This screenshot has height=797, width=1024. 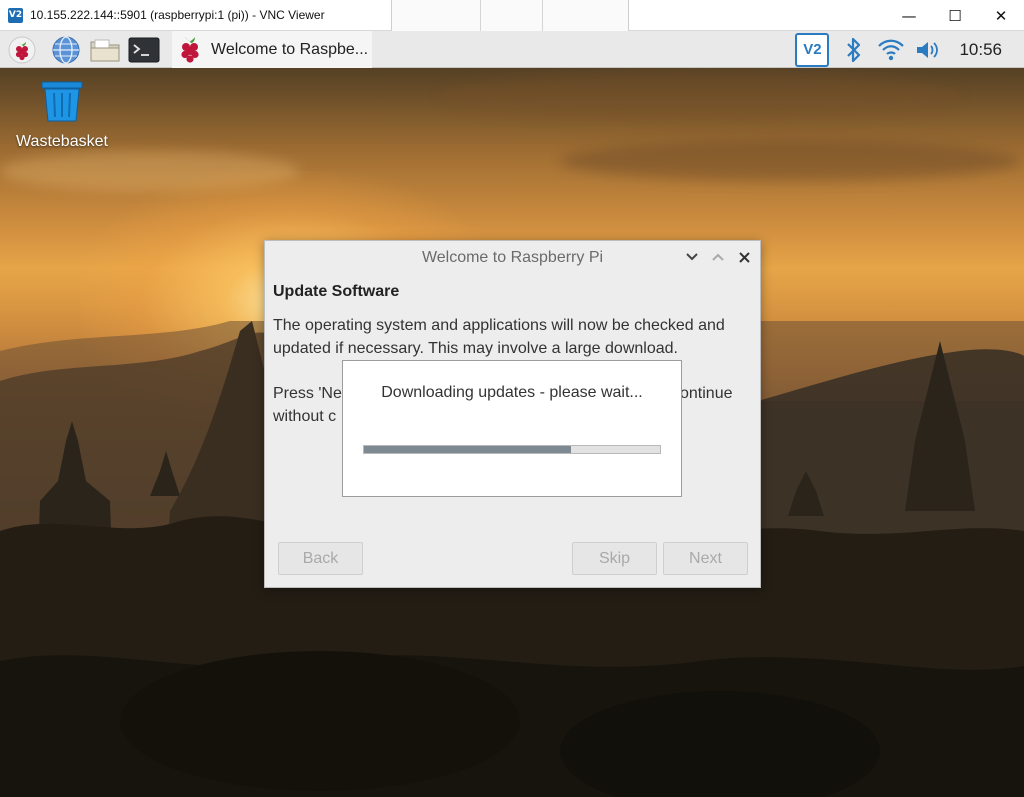 I want to click on skip-button: Skip, so click(x=614, y=558).